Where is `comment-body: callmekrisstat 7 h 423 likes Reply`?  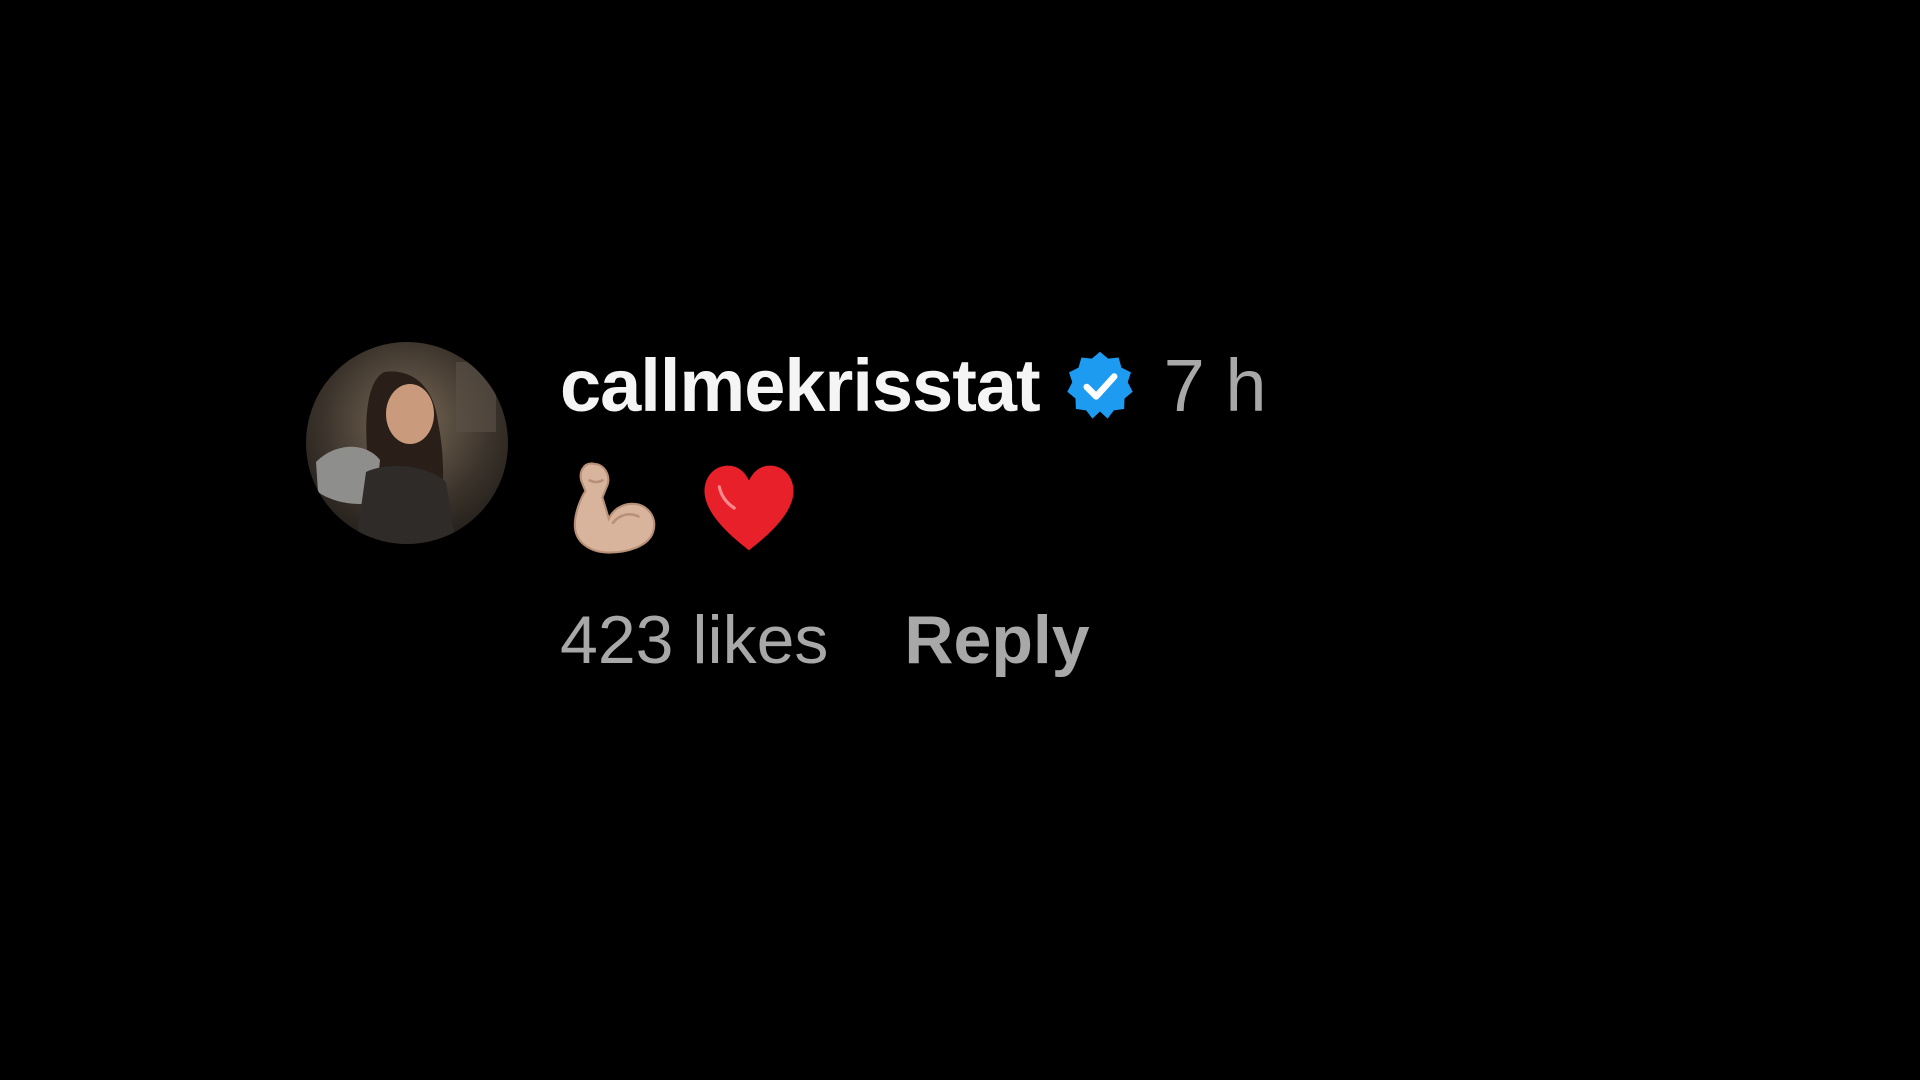
comment-body: callmekrisstat 7 h 423 likes Reply is located at coordinates (913, 508).